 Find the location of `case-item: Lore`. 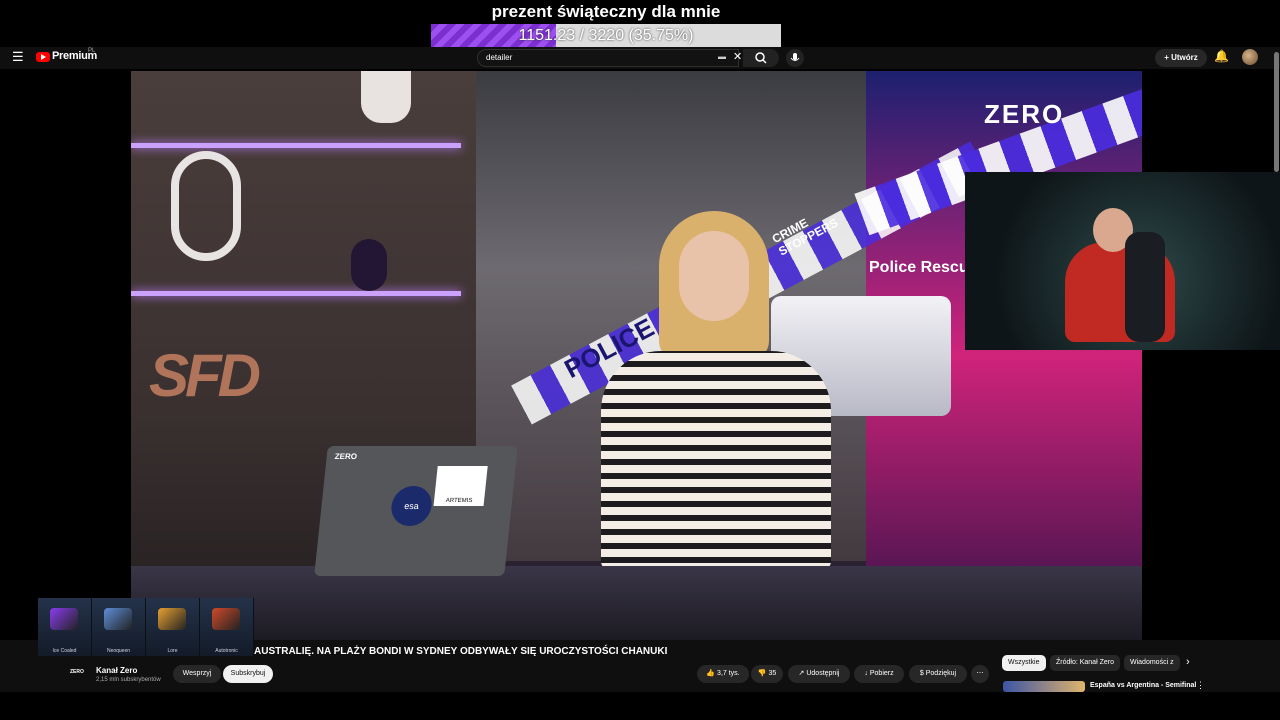

case-item: Lore is located at coordinates (173, 627).